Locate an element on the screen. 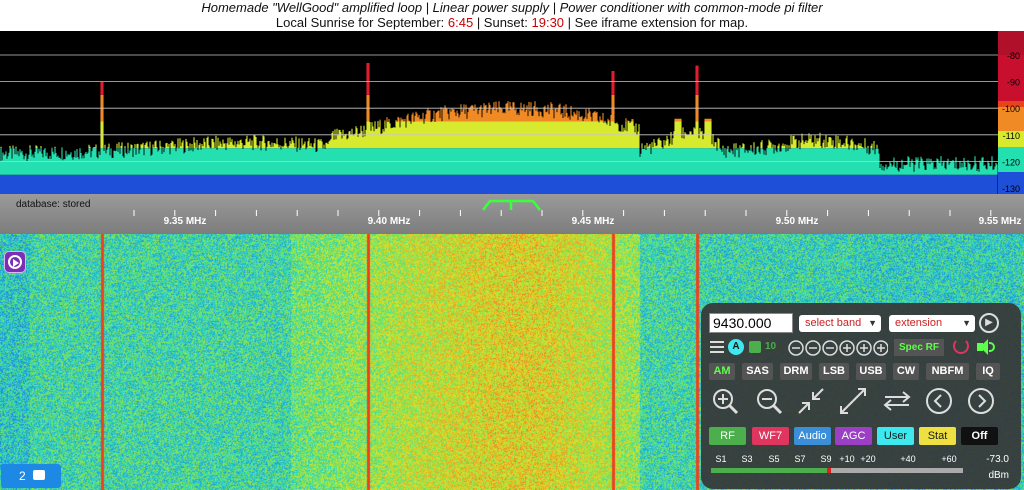 The image size is (1024, 490). page-right-icon is located at coordinates (981, 401).